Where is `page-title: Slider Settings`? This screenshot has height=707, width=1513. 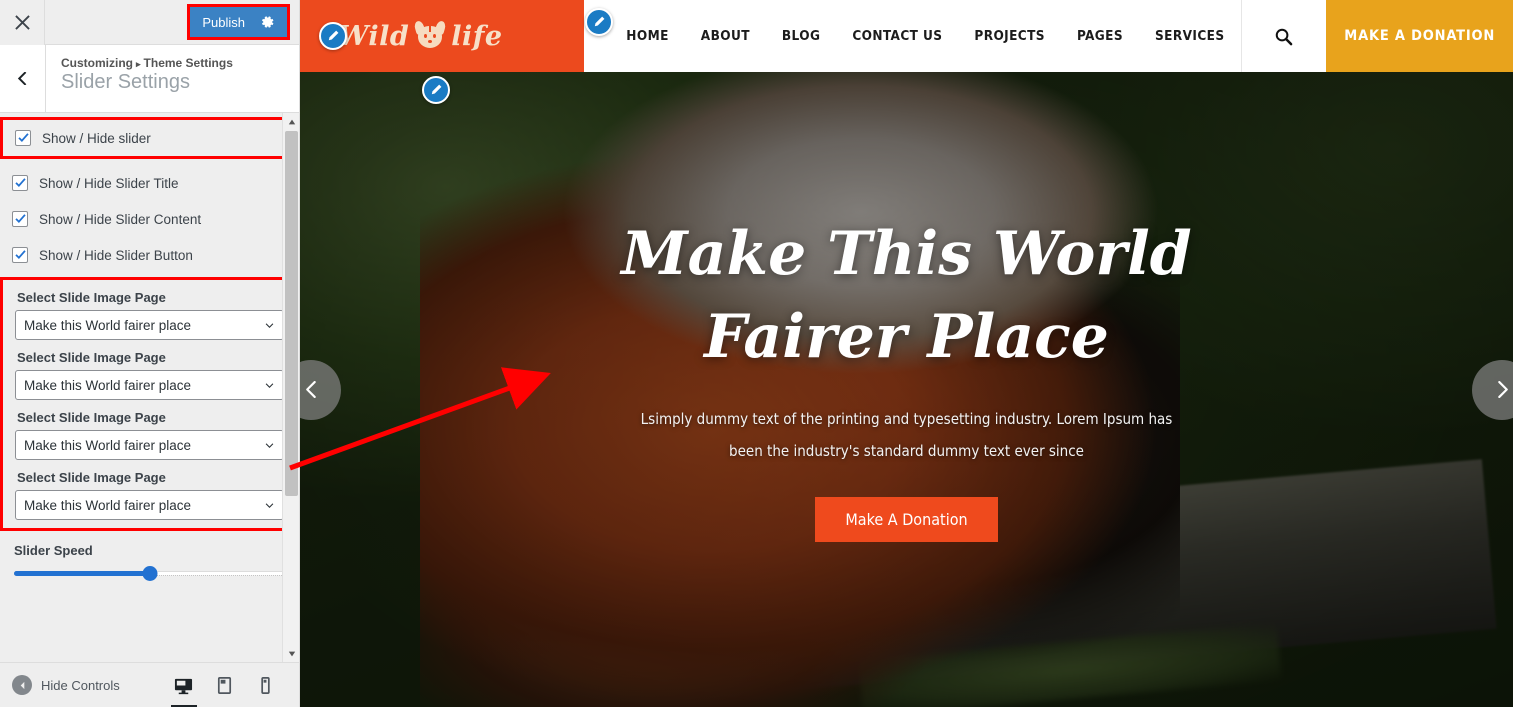
page-title: Slider Settings is located at coordinates (125, 82).